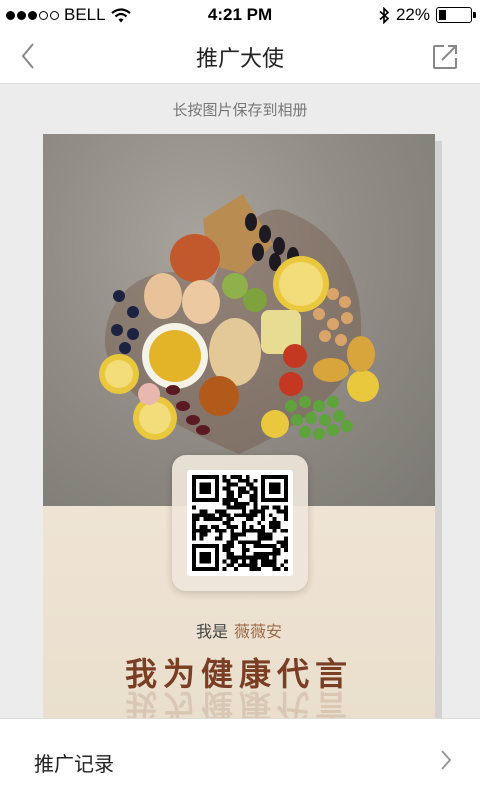  I want to click on ambassador-intro: 我是, so click(211, 631).